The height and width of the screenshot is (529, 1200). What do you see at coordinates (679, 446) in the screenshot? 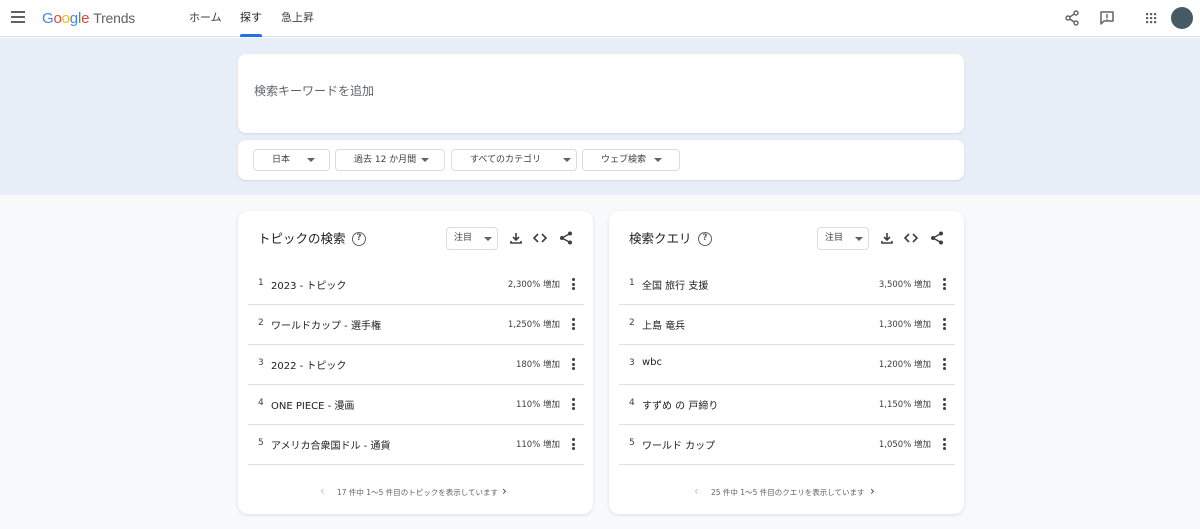
I see `query-name: ワールド カップ` at bounding box center [679, 446].